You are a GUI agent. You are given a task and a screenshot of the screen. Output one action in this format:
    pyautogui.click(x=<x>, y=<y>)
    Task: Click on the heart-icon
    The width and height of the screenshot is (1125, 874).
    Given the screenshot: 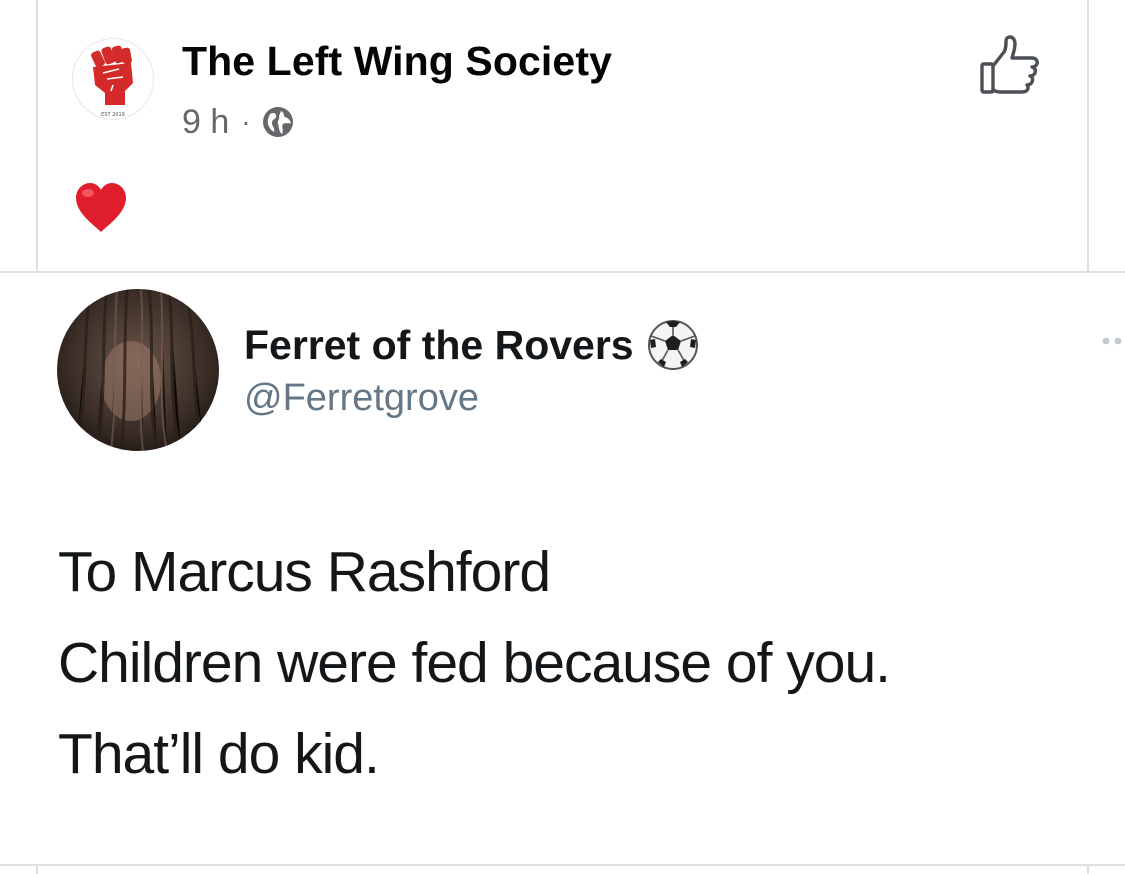 What is the action you would take?
    pyautogui.click(x=101, y=207)
    